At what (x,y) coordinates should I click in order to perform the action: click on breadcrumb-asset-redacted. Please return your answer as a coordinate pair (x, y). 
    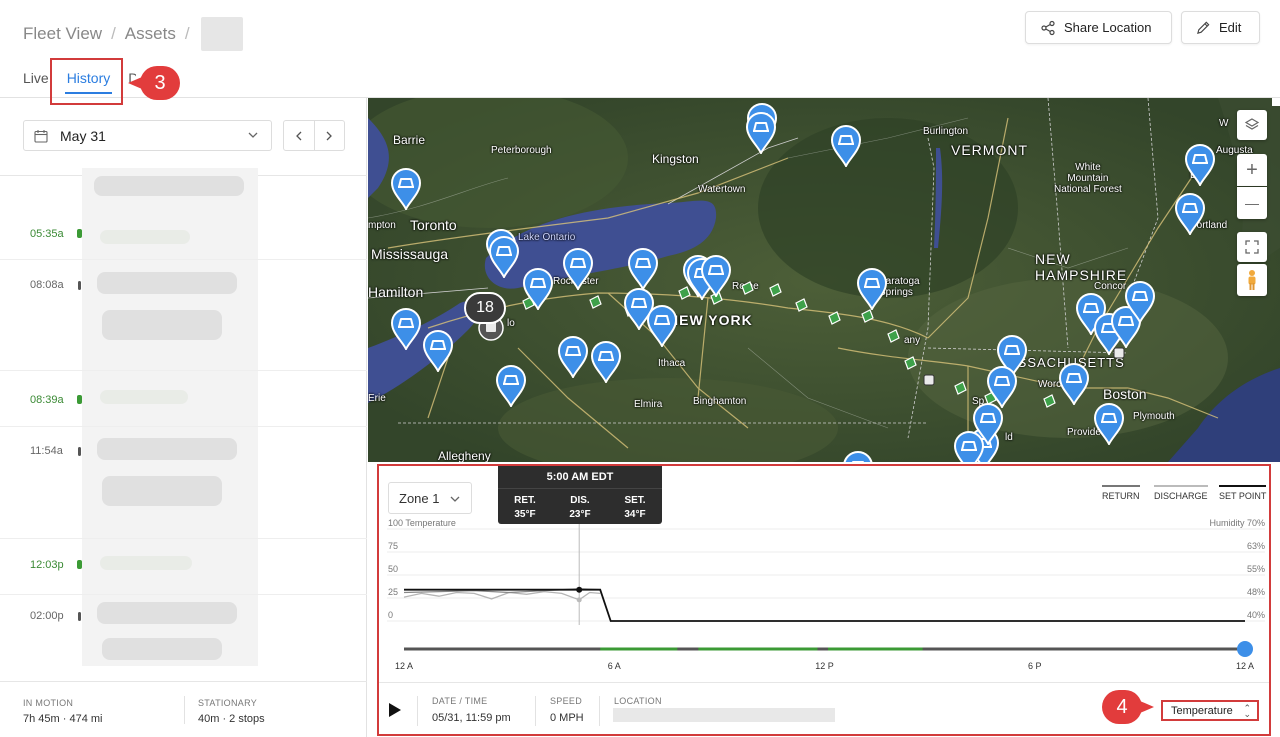
    Looking at the image, I should click on (221, 34).